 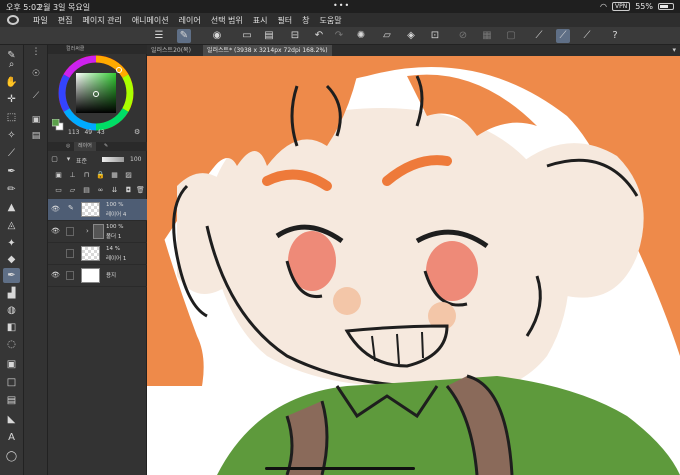 What do you see at coordinates (269, 36) in the screenshot?
I see `open-folder-icon: ▤` at bounding box center [269, 36].